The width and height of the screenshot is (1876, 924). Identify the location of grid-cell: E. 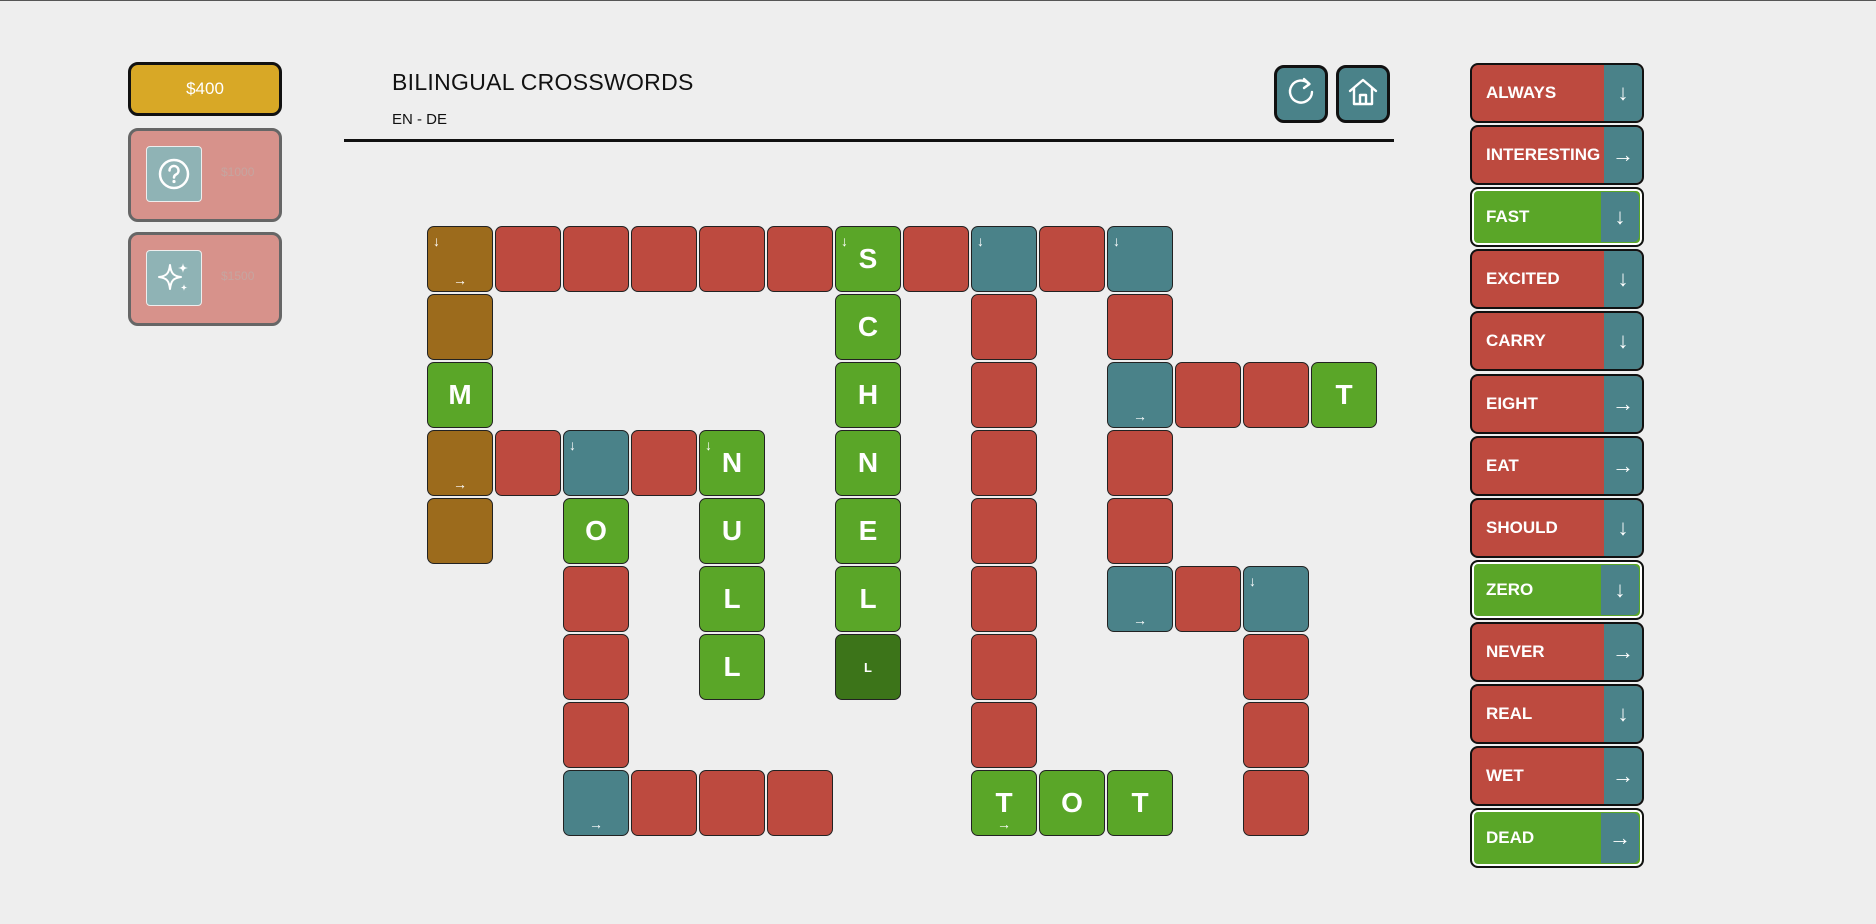
(868, 531).